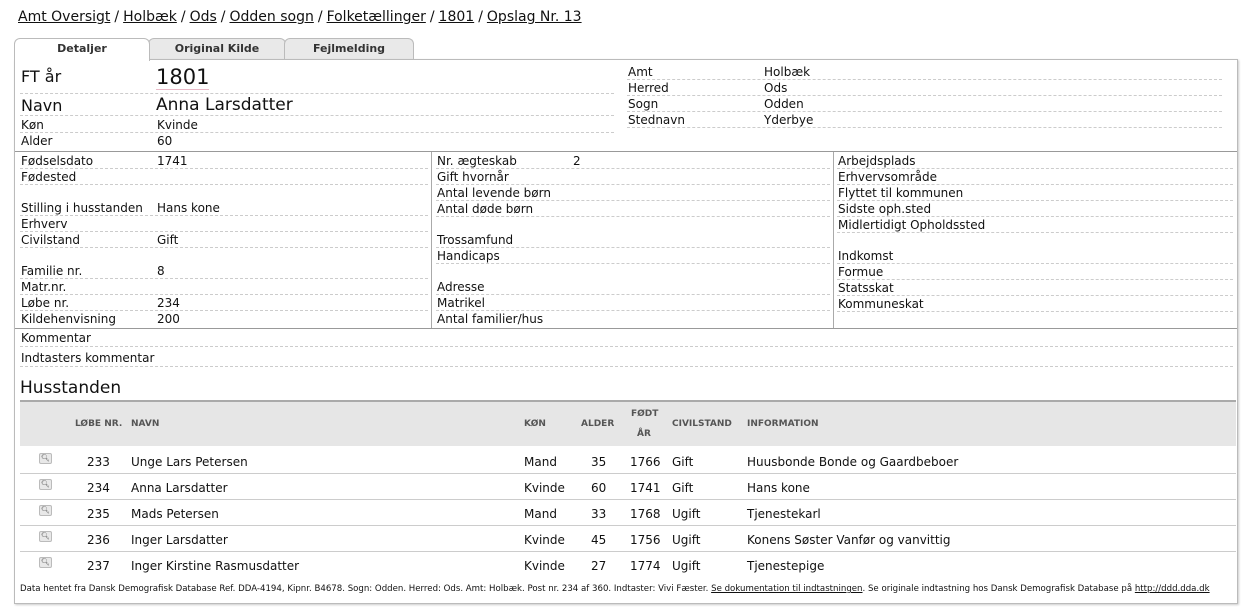 The width and height of the screenshot is (1251, 614). I want to click on breadcrumb-folketaellinger: Folketællinger, so click(376, 17).